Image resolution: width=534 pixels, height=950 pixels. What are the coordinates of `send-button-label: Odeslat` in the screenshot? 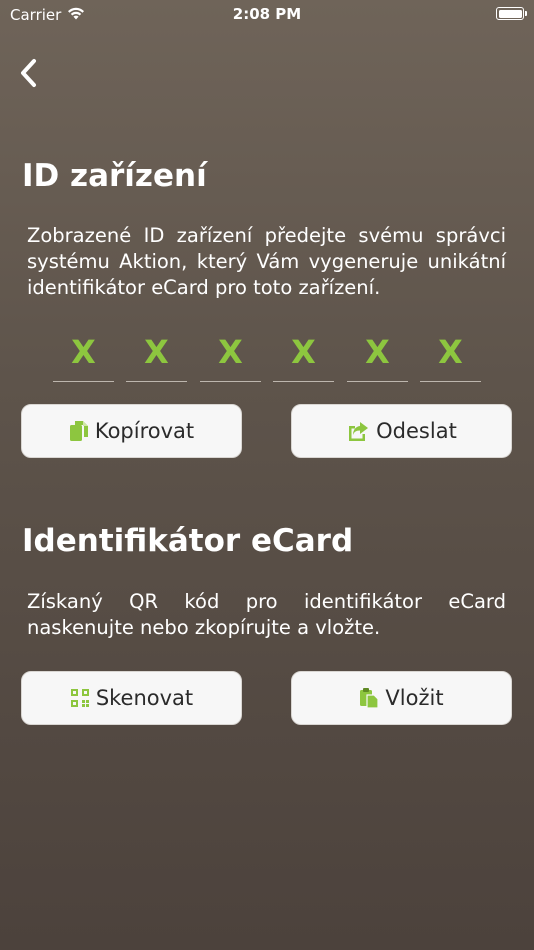 It's located at (416, 431).